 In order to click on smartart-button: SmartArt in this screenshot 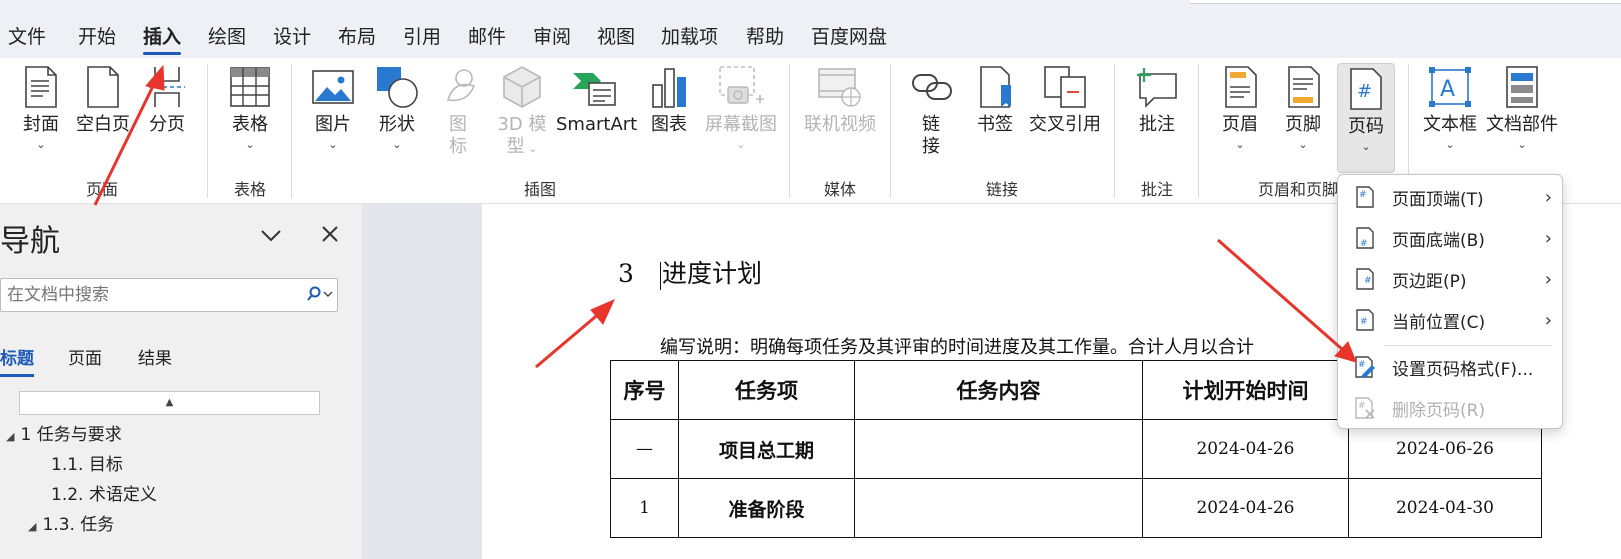, I will do `click(596, 99)`.